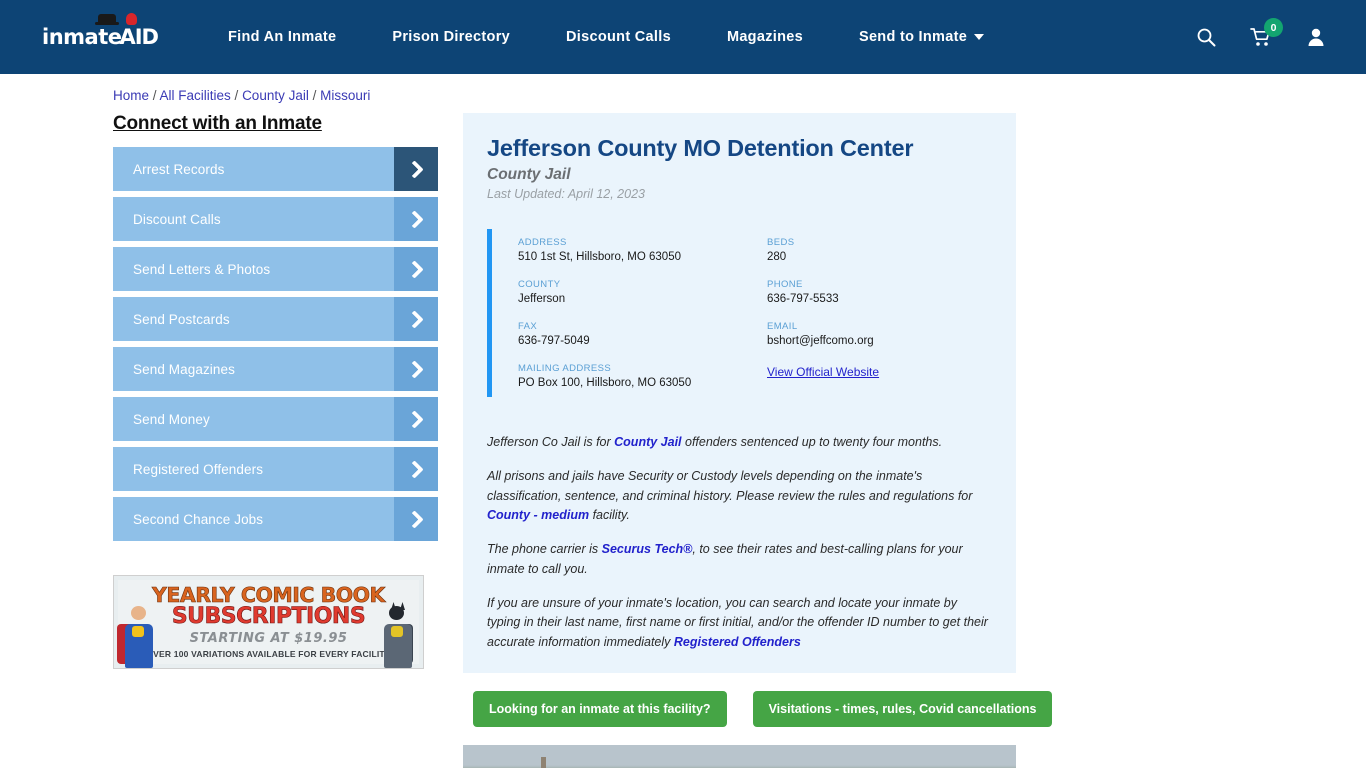  I want to click on sidebar-item-label: Send Postcards, so click(181, 319).